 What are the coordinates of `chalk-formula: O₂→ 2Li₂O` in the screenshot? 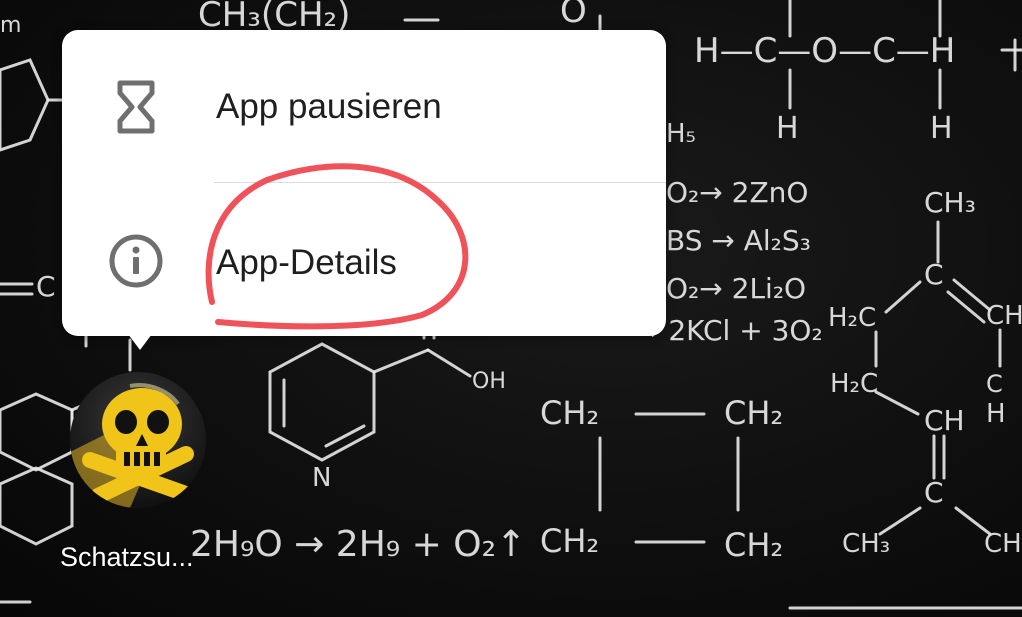 It's located at (736, 288).